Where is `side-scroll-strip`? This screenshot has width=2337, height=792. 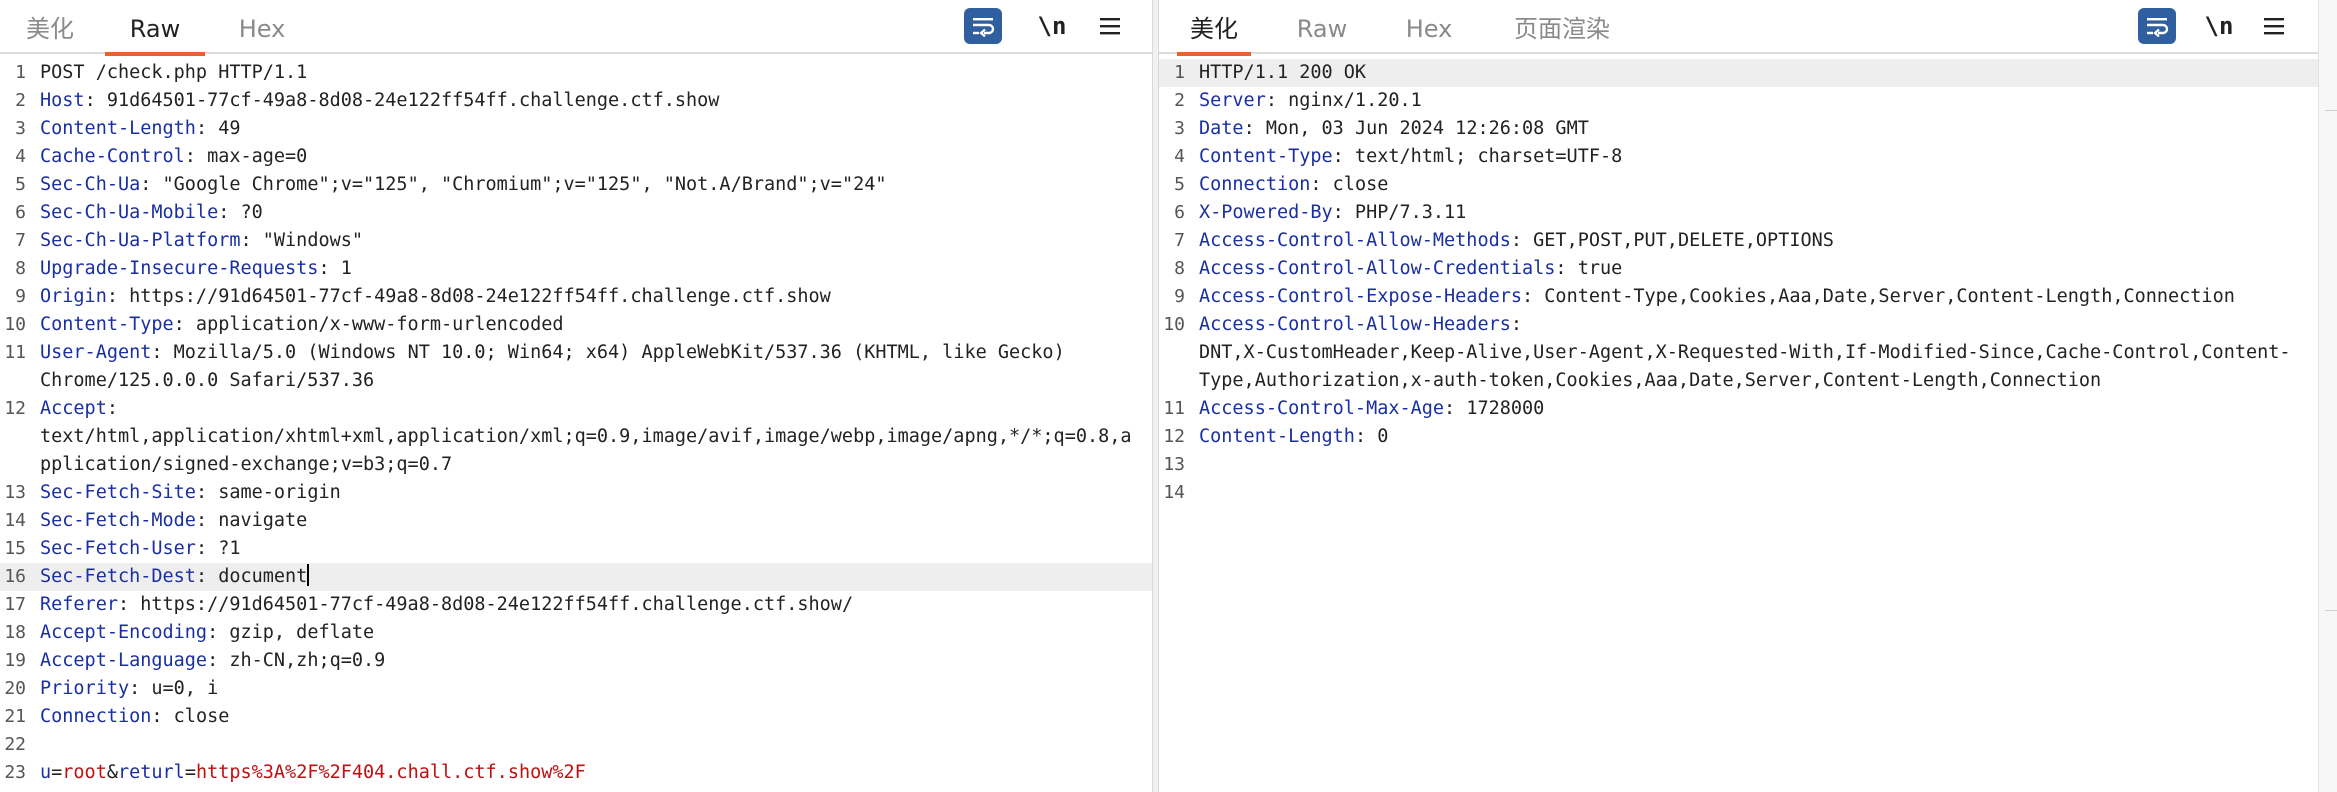 side-scroll-strip is located at coordinates (2327, 396).